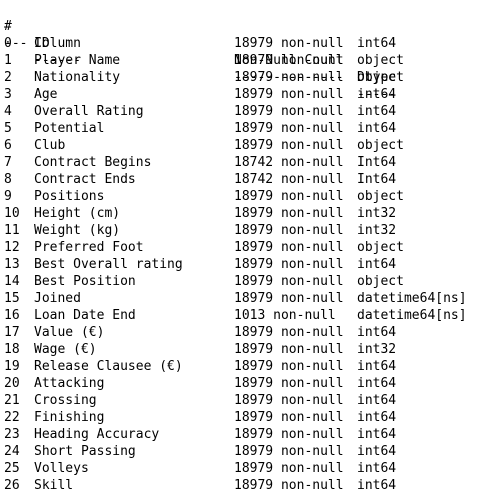  Describe the element at coordinates (289, 179) in the screenshot. I see `row-non-null-count: 18742 non-null` at that location.